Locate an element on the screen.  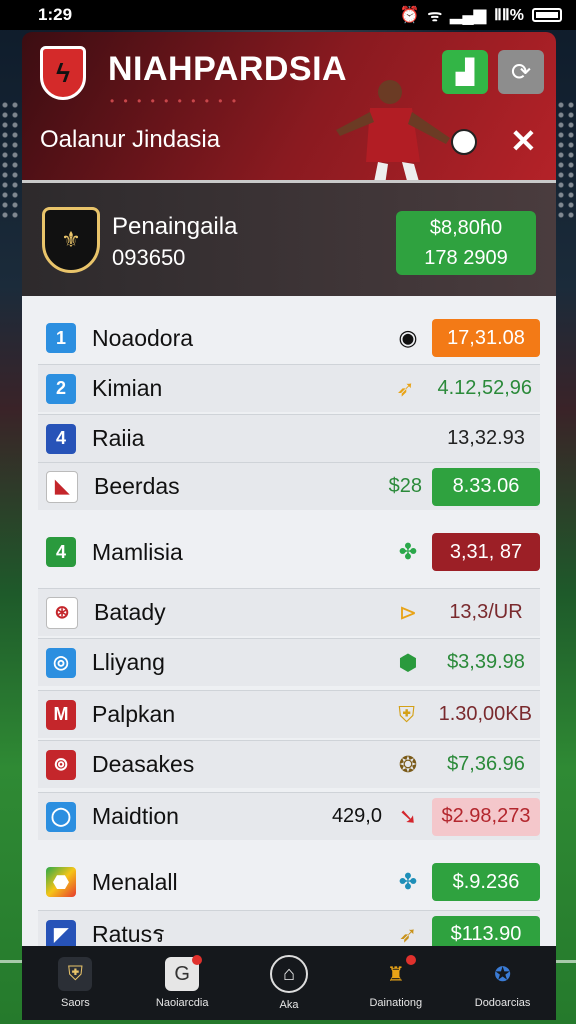
list-item: ◎ Lliyang ⬢ $3,39.98 is located at coordinates (289, 662).